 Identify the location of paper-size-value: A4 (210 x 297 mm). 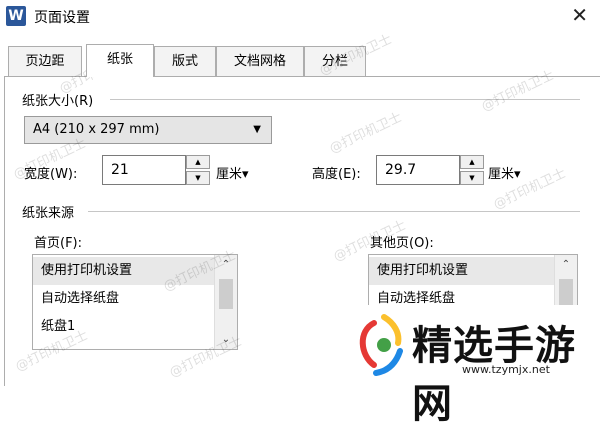
(96, 129).